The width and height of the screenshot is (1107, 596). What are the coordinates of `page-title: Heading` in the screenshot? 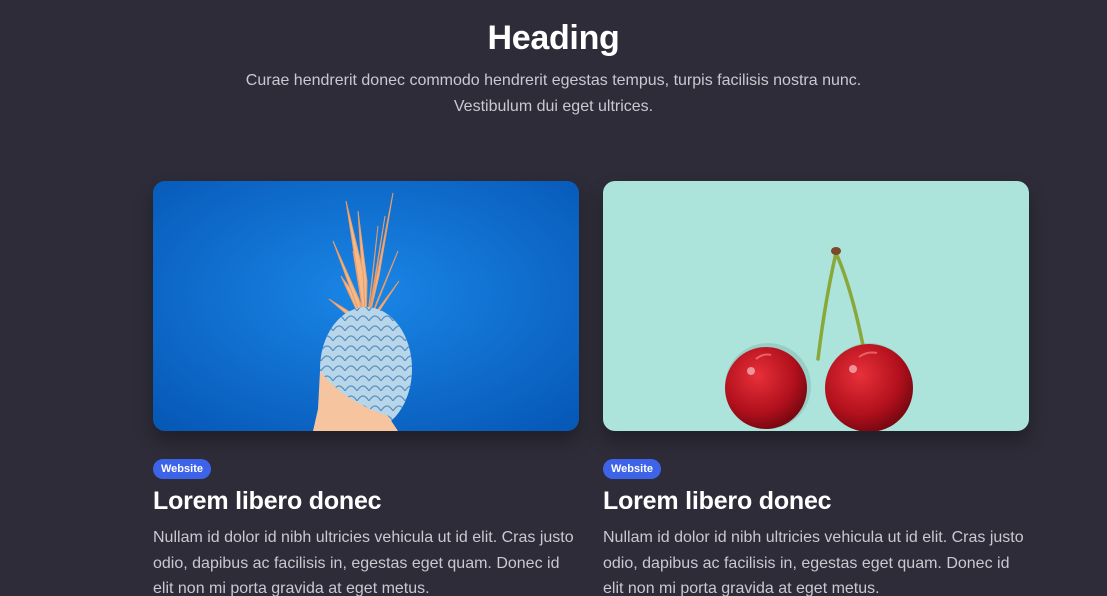 It's located at (553, 38).